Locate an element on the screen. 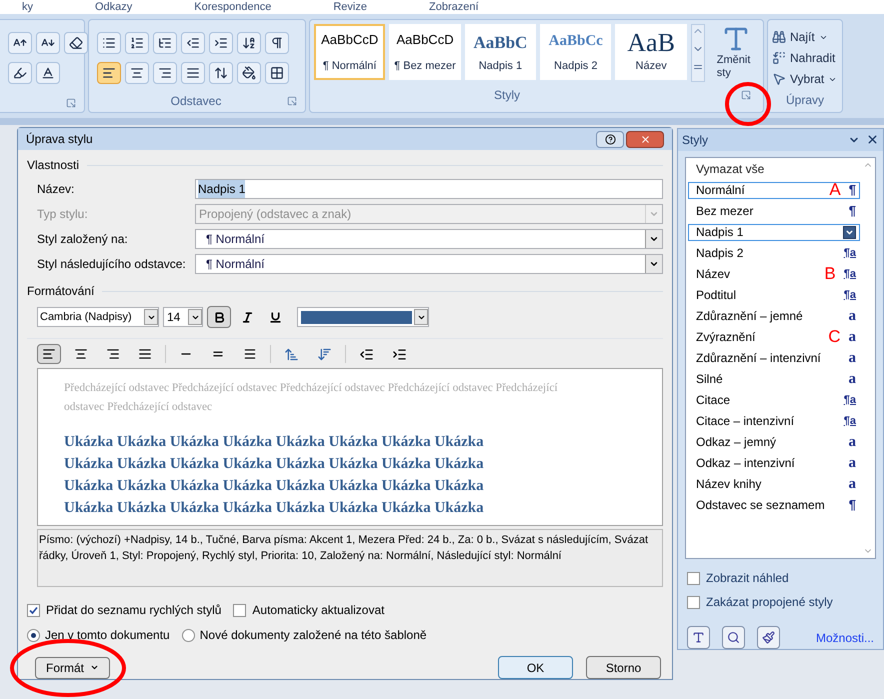 Image resolution: width=884 pixels, height=699 pixels. style-list-item: Bez mezer ¶ is located at coordinates (774, 211).